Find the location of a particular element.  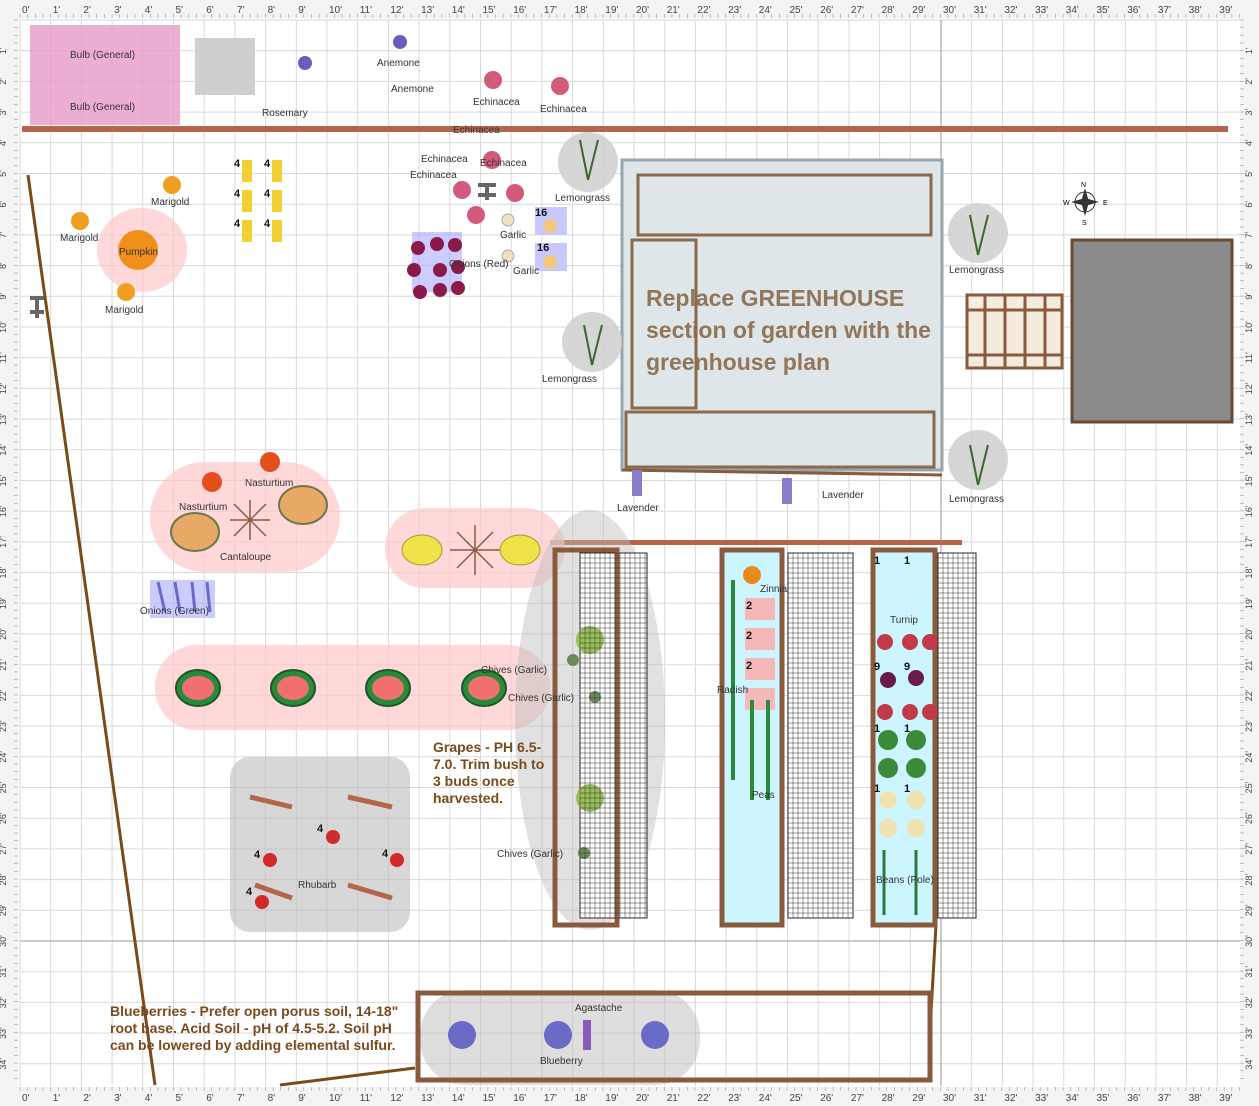

ruler-label: 28' is located at coordinates (4, 879).